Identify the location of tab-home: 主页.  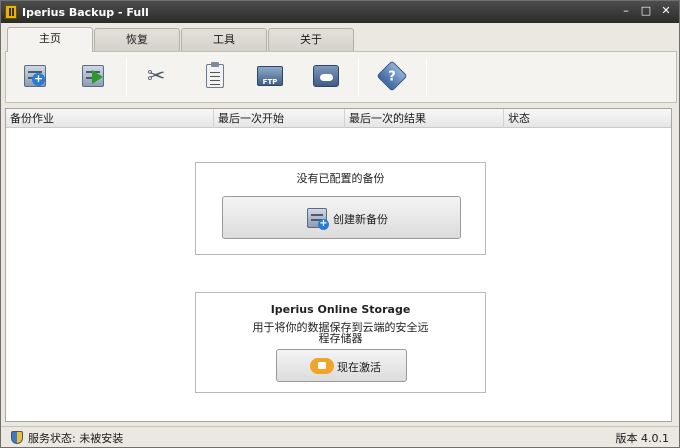
(50, 39).